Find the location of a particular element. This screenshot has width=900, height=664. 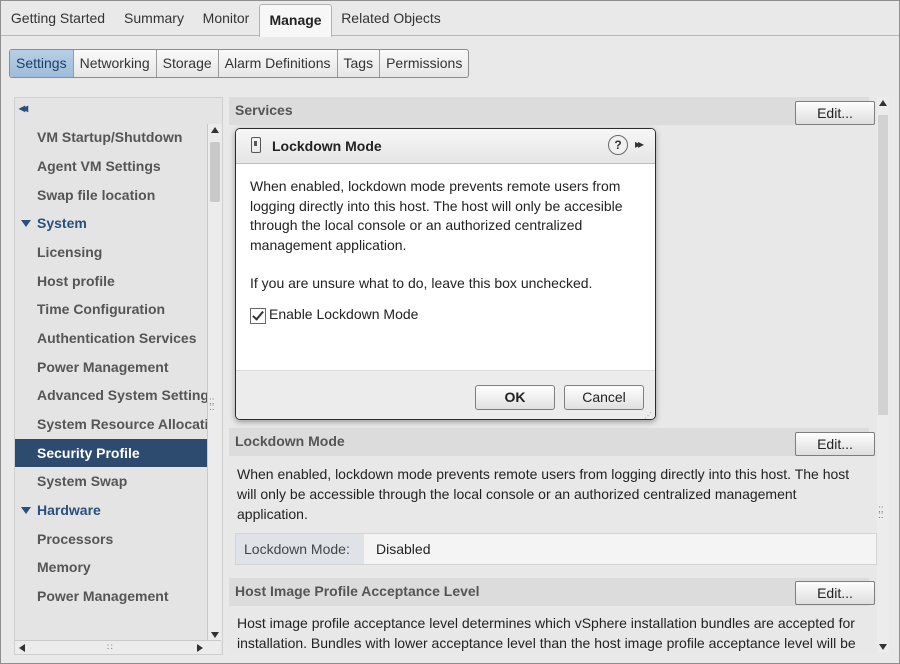

tab-manage: Manage is located at coordinates (295, 20).